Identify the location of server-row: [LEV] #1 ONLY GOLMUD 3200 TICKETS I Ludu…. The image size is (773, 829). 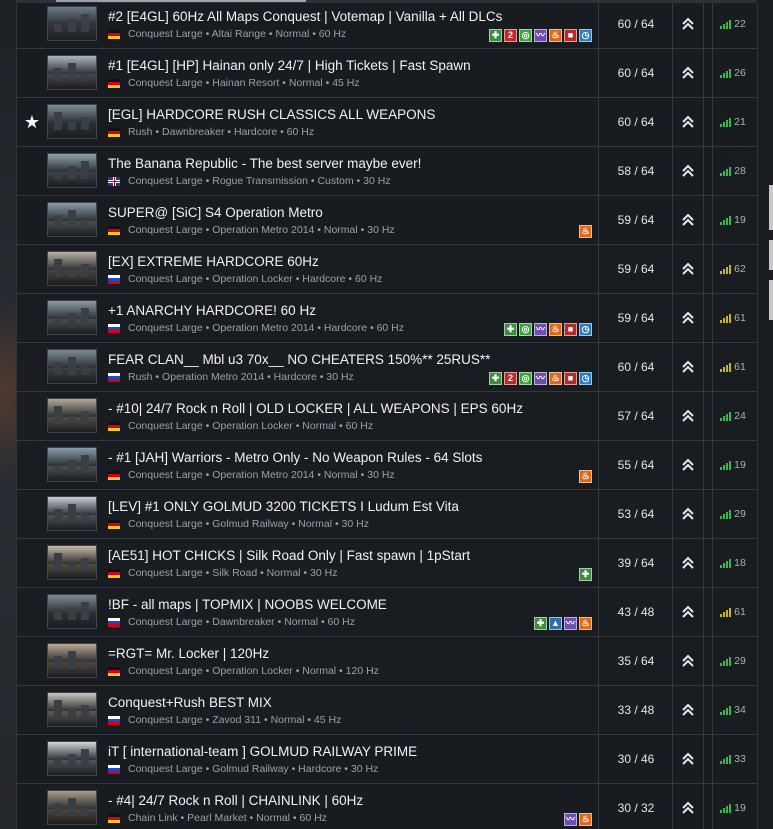
(387, 514).